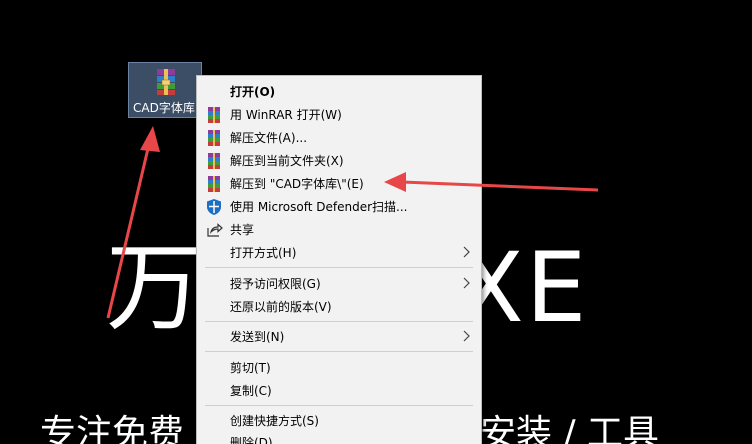 This screenshot has height=444, width=752. Describe the element at coordinates (570, 428) in the screenshot. I see `background-subtitle-right: 安装 / 工具` at that location.